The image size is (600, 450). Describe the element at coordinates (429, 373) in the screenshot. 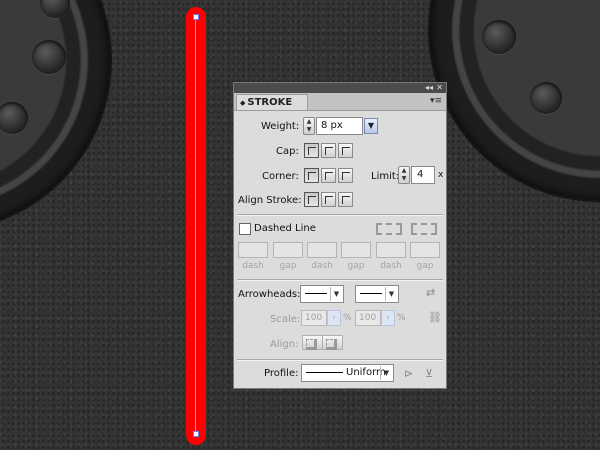

I see `flip-vertical-icon: ⊻` at that location.